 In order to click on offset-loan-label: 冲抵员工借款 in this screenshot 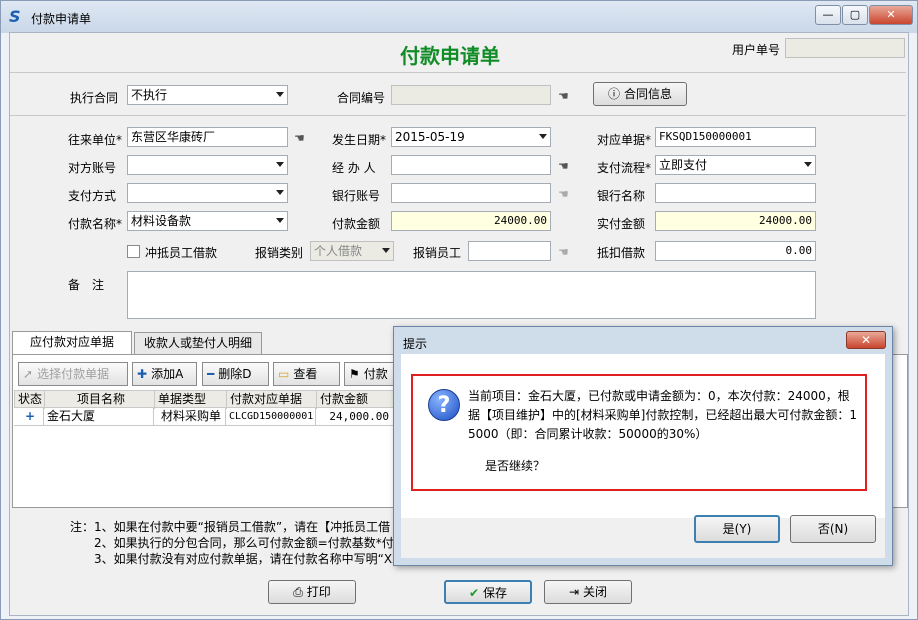, I will do `click(181, 253)`.